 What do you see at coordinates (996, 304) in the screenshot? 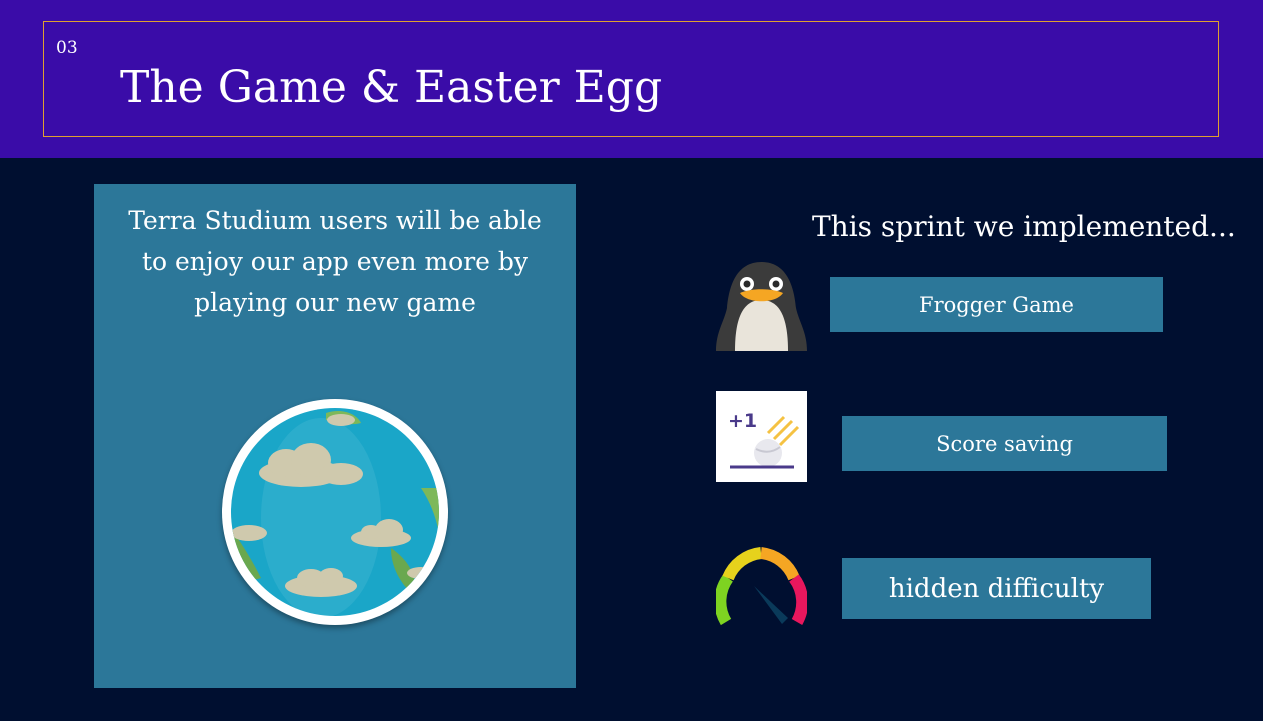
I see `frogger-game-button: Frogger Game` at bounding box center [996, 304].